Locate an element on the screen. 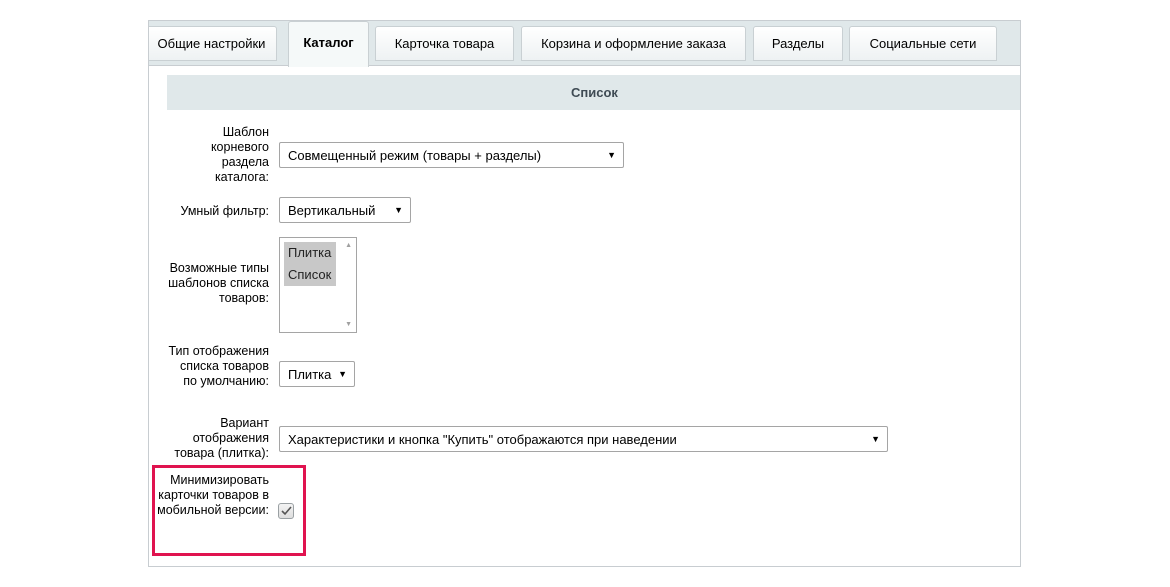 The image size is (1170, 587). tab-catalog: Каталог is located at coordinates (328, 44).